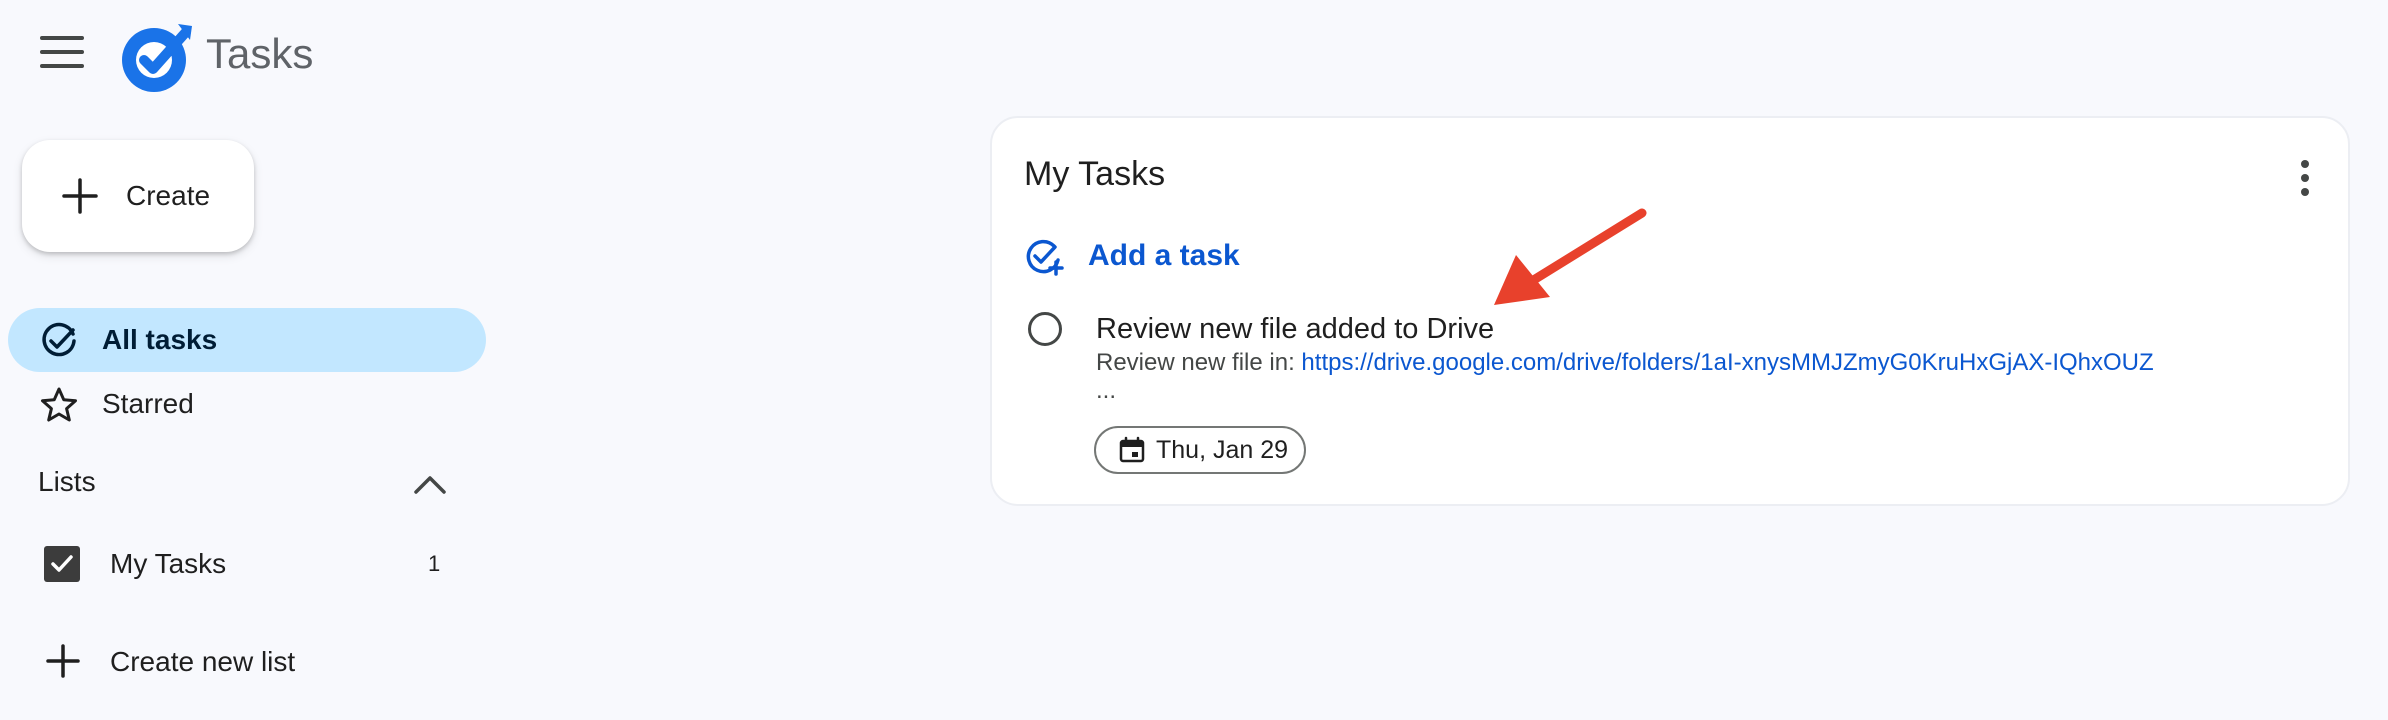  What do you see at coordinates (1222, 450) in the screenshot?
I see `due-date-label: Thu, Jan 29` at bounding box center [1222, 450].